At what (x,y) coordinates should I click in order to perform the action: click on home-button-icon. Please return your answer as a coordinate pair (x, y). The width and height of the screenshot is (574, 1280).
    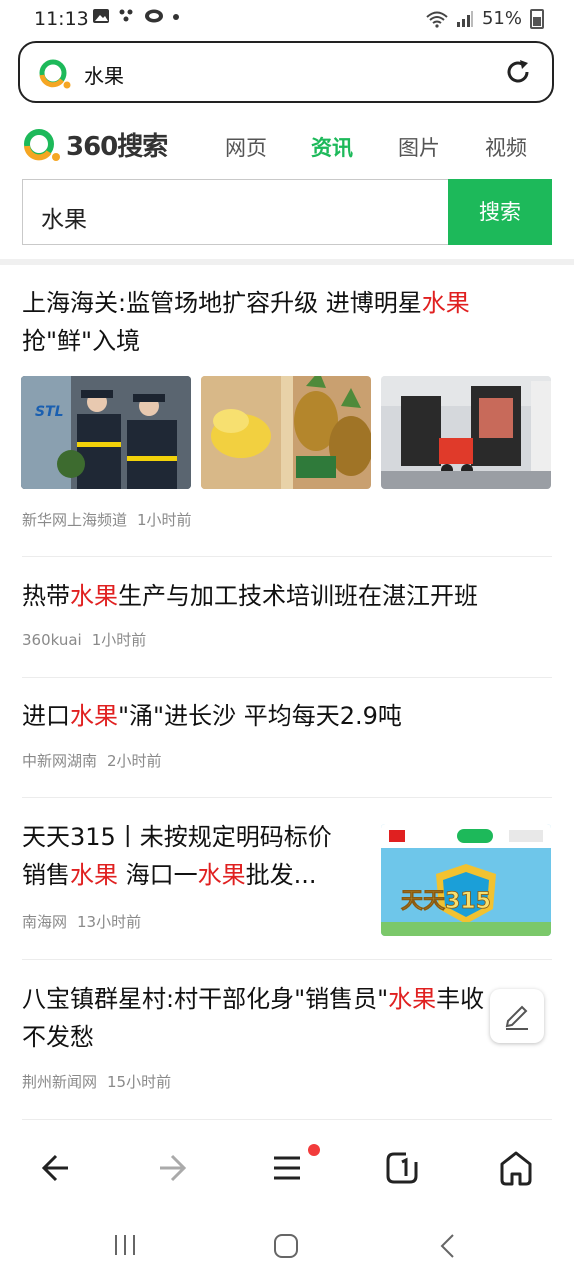
    Looking at the image, I should click on (286, 1246).